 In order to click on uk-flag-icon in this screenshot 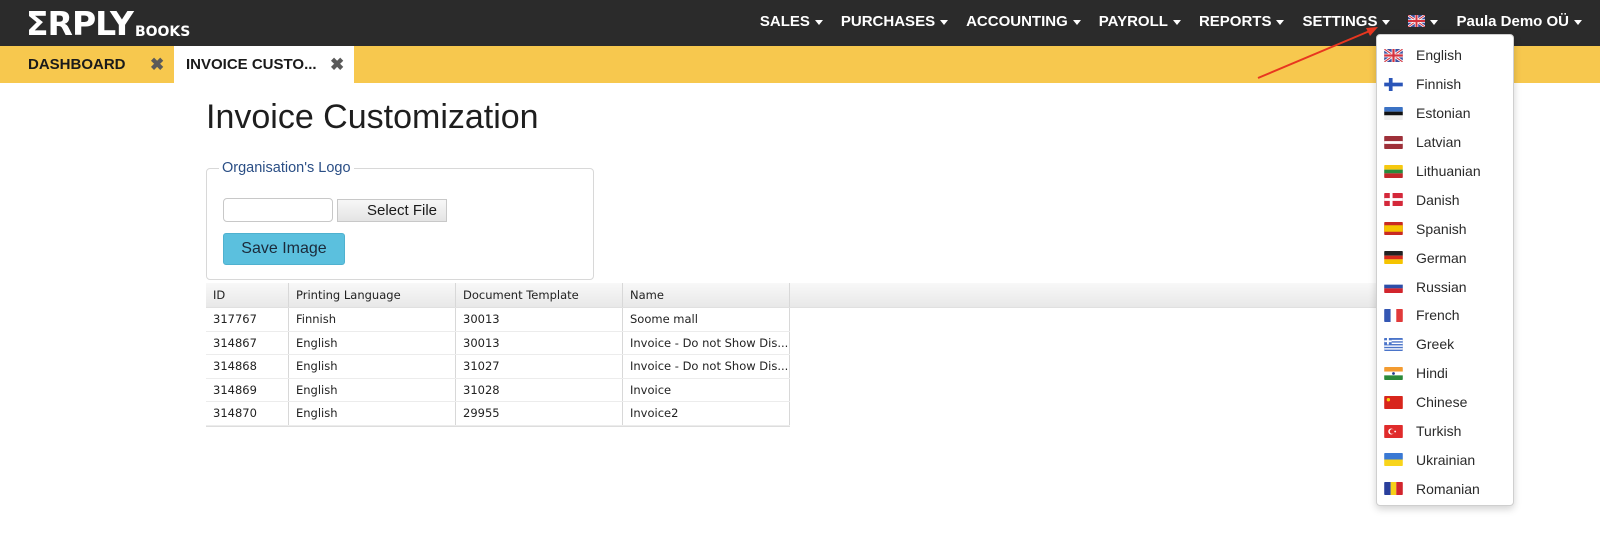, I will do `click(1393, 55)`.